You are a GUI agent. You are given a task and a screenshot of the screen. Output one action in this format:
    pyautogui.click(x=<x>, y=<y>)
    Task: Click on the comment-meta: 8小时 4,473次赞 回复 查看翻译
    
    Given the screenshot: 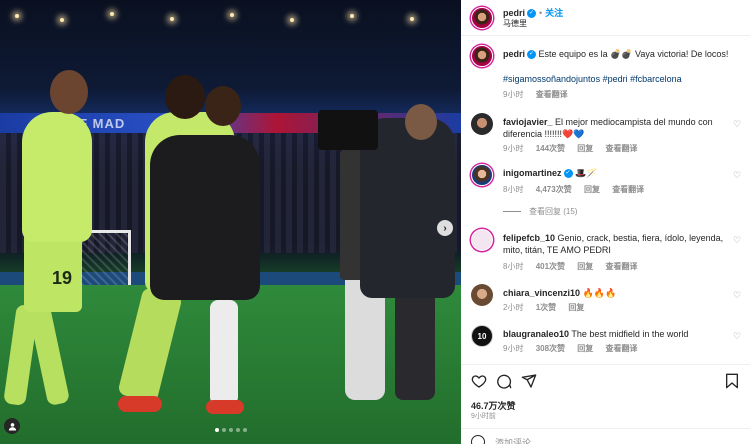 What is the action you would take?
    pyautogui.click(x=578, y=189)
    